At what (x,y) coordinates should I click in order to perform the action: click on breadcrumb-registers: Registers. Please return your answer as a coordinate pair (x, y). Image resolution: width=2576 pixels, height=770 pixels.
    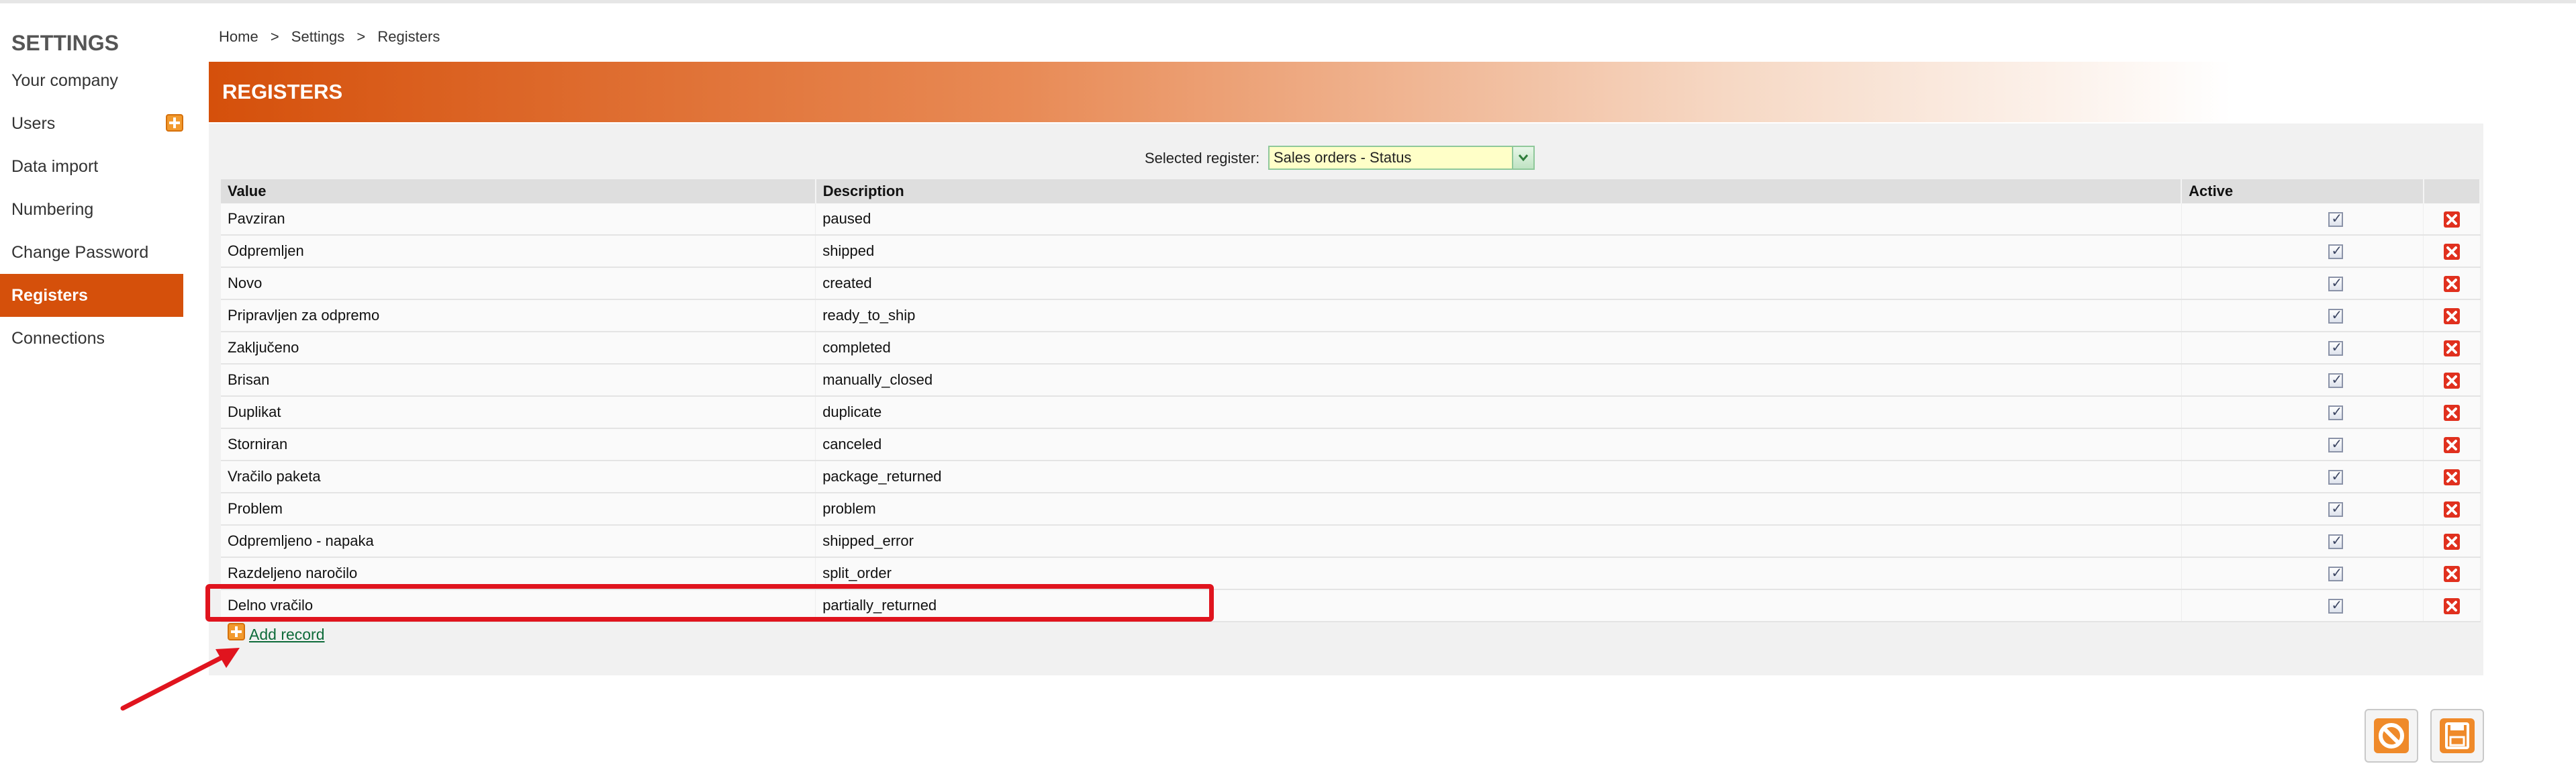
    Looking at the image, I should click on (408, 36).